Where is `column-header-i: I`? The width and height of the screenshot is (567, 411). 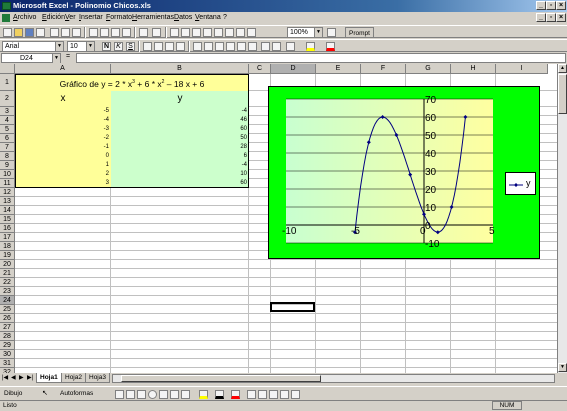 column-header-i: I is located at coordinates (522, 69).